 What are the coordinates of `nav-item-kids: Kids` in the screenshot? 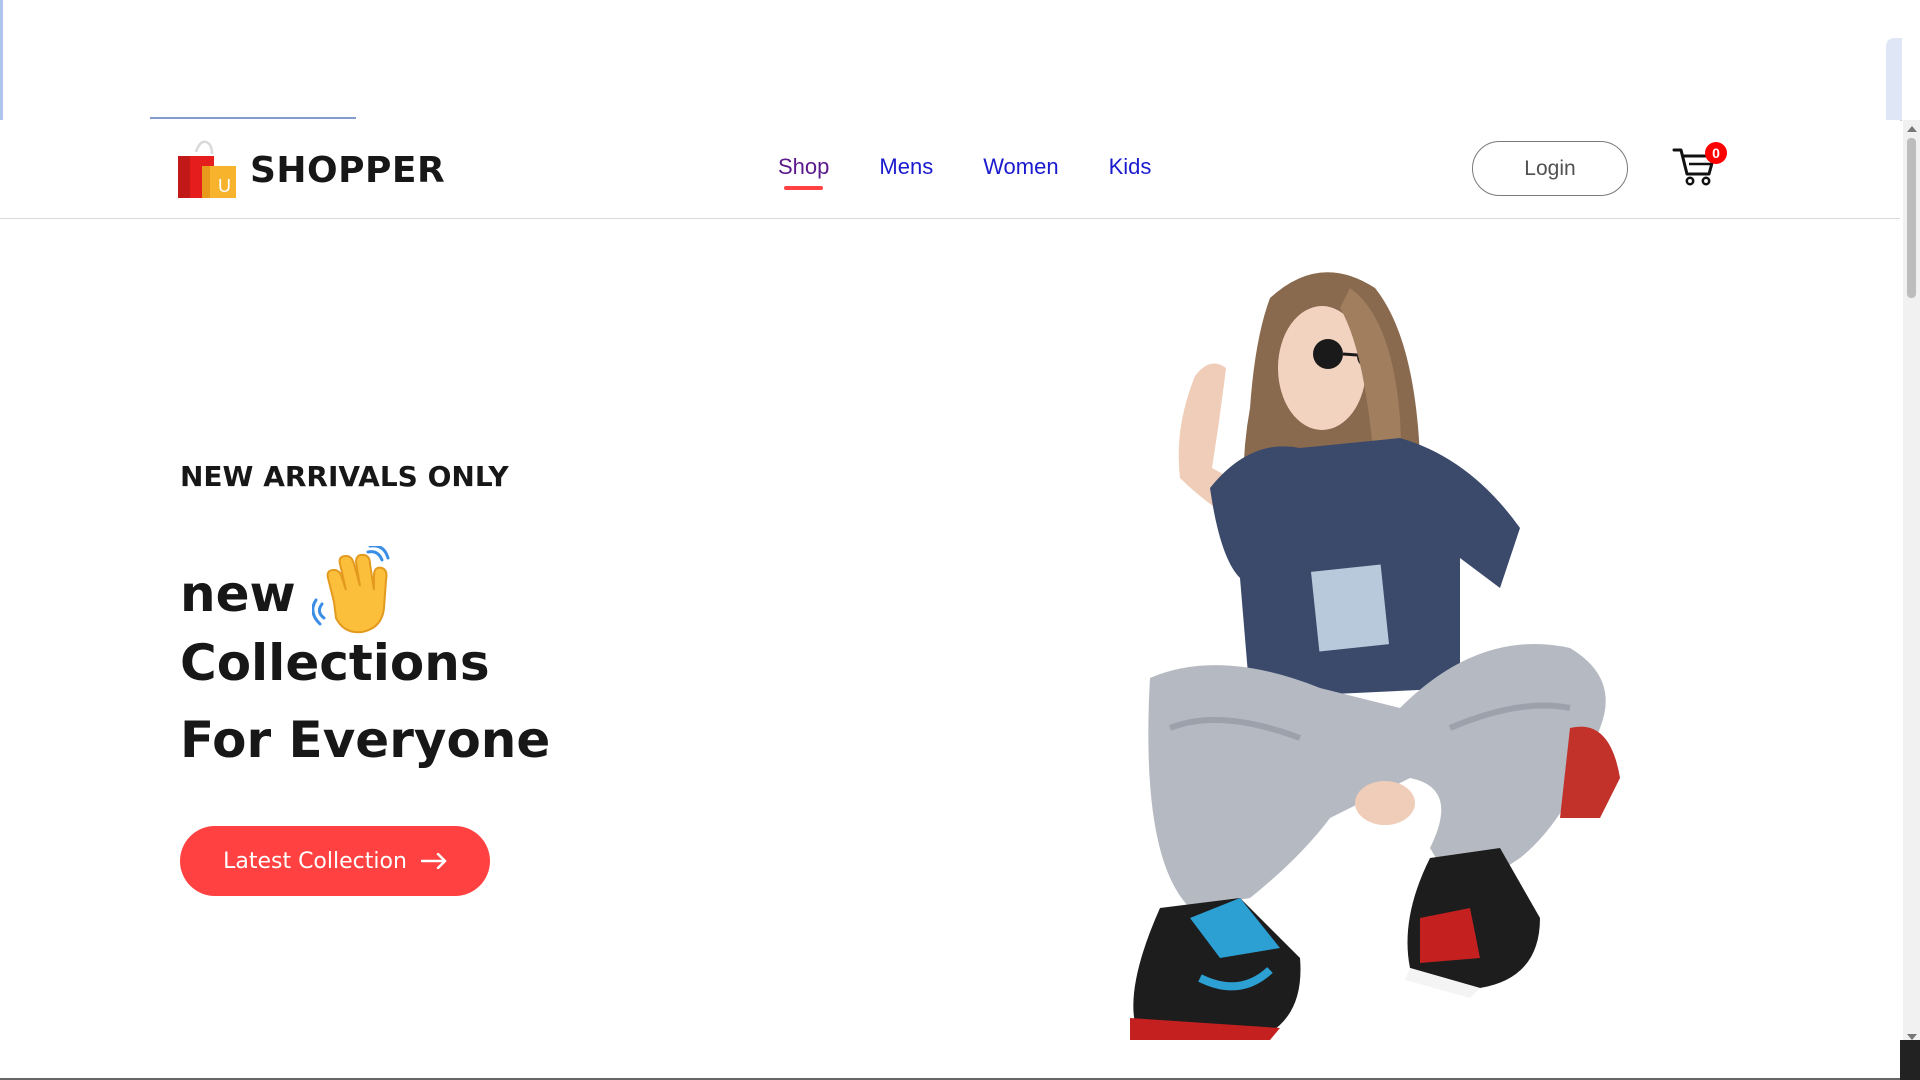 It's located at (1130, 167).